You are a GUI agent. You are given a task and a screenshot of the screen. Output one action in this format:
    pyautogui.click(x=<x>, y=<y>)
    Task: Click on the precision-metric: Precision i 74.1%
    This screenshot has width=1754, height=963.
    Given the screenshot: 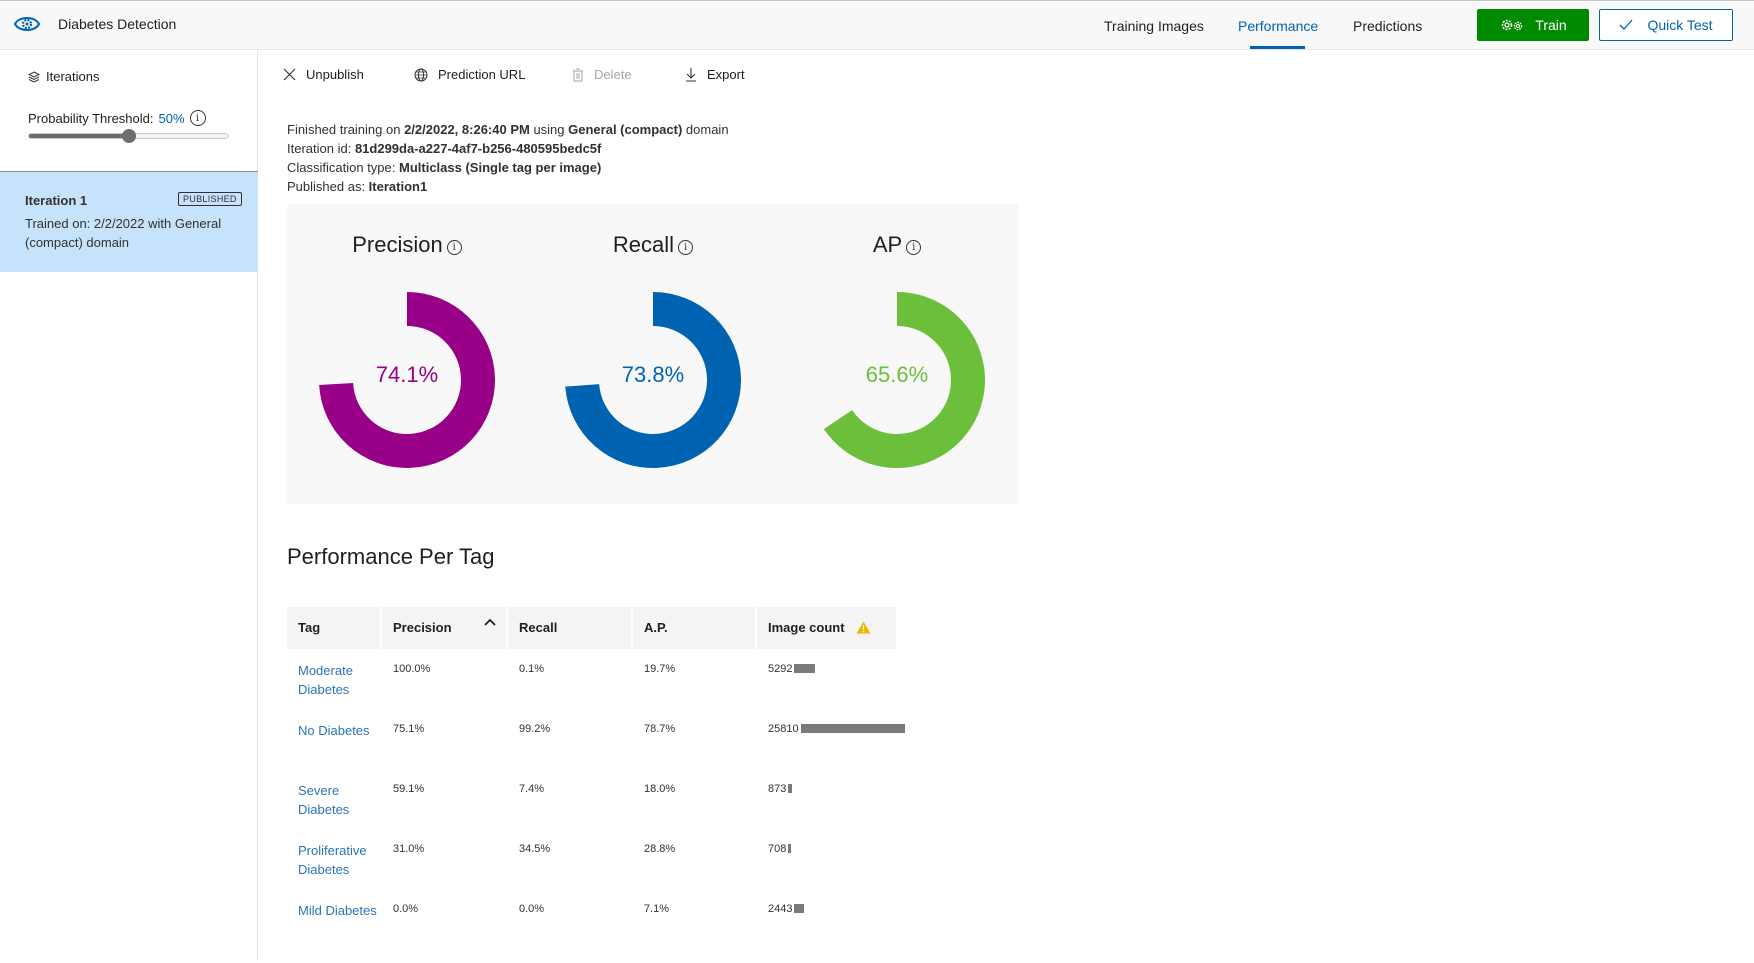 What is the action you would take?
    pyautogui.click(x=407, y=354)
    